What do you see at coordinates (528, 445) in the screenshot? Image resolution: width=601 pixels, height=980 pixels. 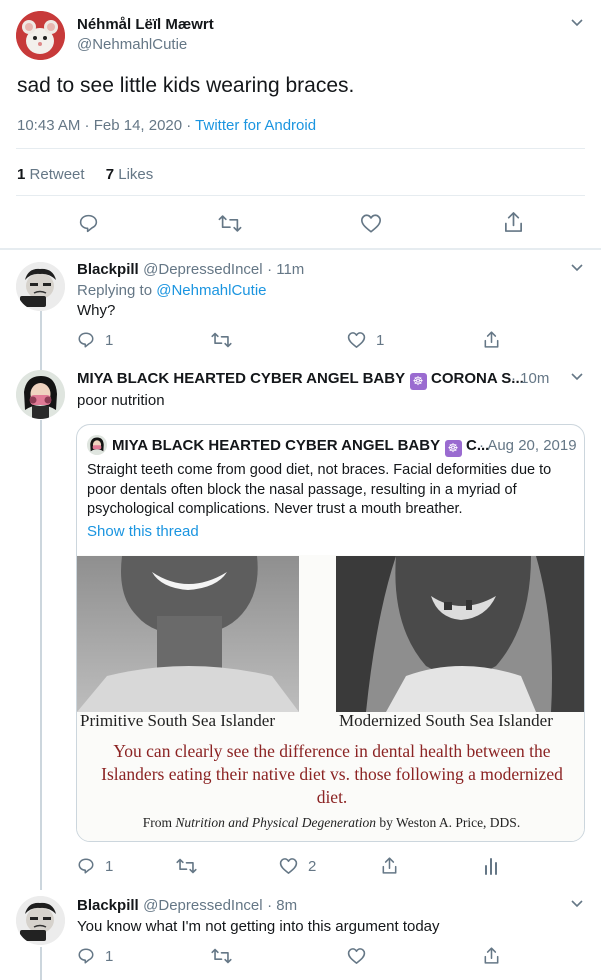 I see `quoted-time: · Aug 20, 2019` at bounding box center [528, 445].